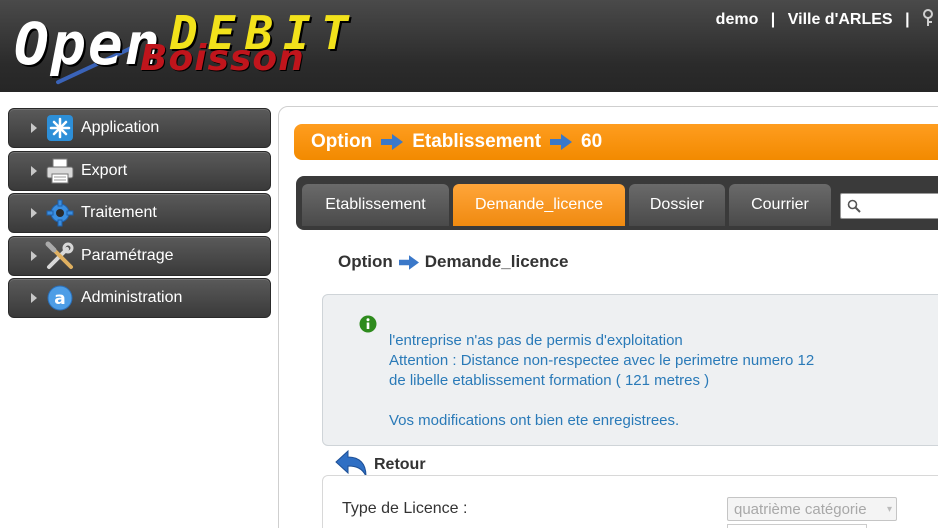 This screenshot has width=938, height=528. What do you see at coordinates (365, 261) in the screenshot?
I see `subheading-option: Option` at bounding box center [365, 261].